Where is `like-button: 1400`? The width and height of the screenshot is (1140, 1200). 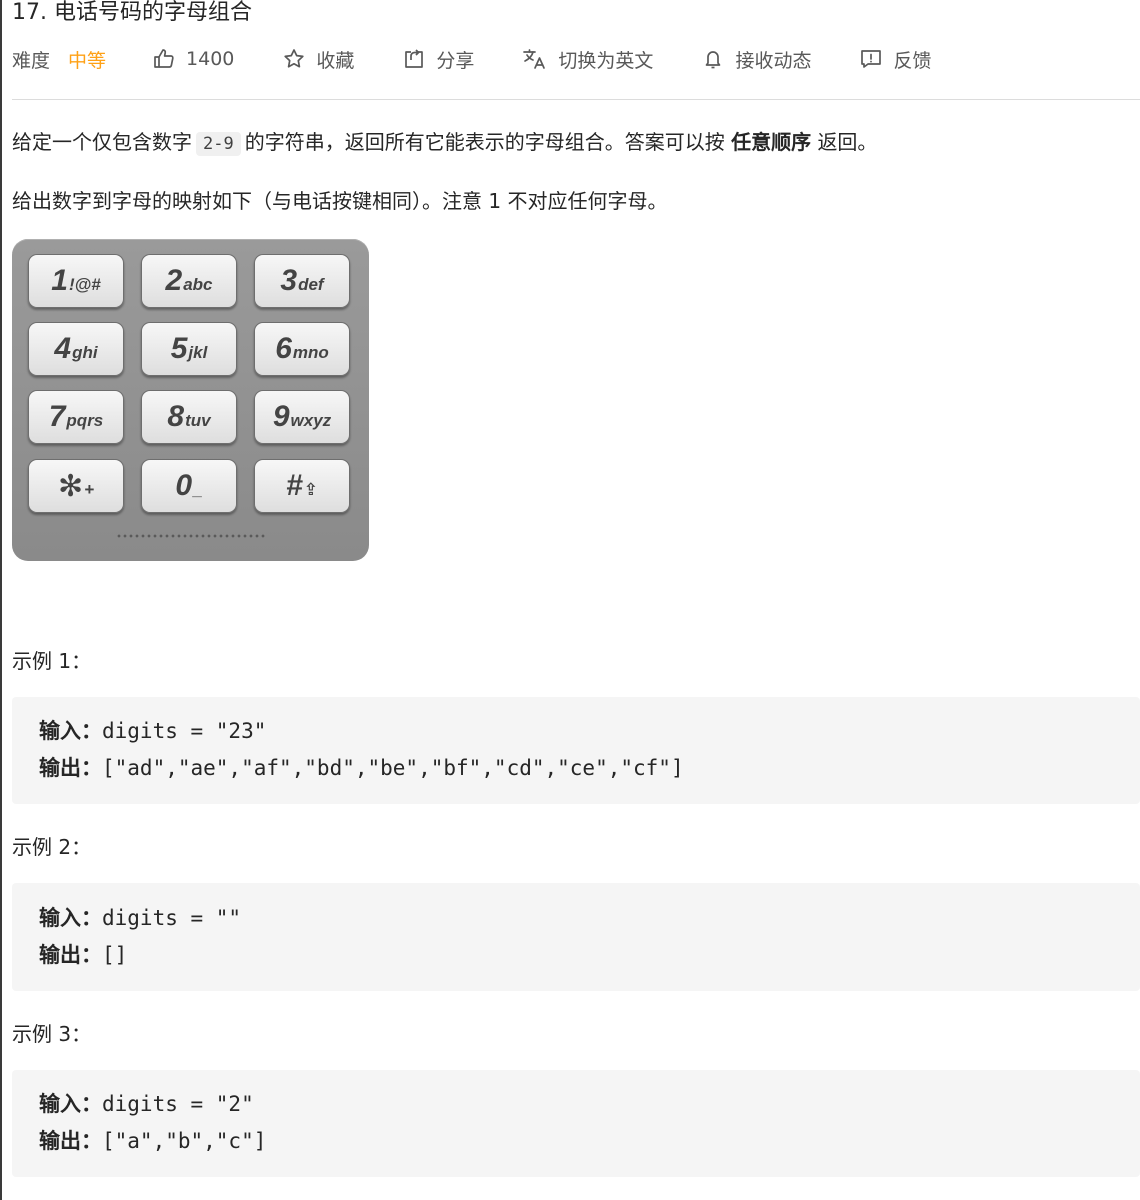
like-button: 1400 is located at coordinates (193, 59).